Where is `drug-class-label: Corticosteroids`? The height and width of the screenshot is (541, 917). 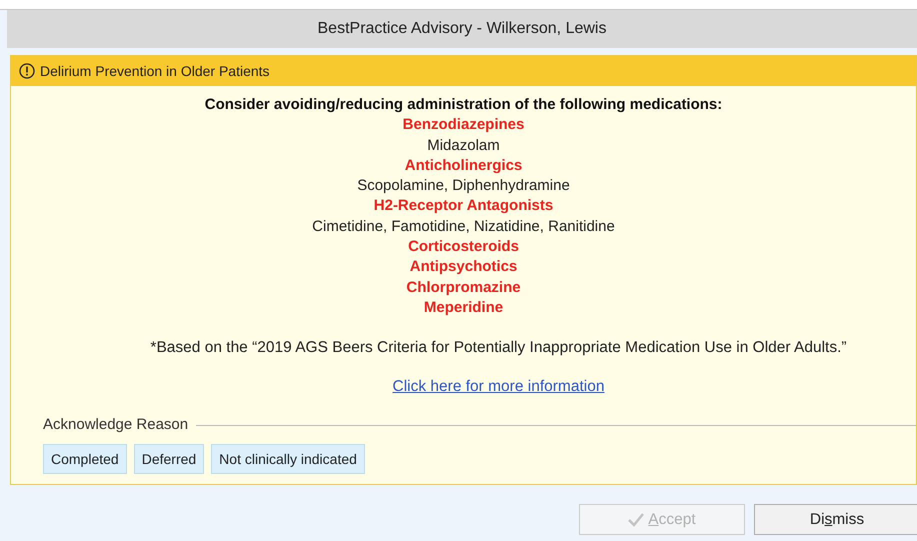 drug-class-label: Corticosteroids is located at coordinates (463, 247).